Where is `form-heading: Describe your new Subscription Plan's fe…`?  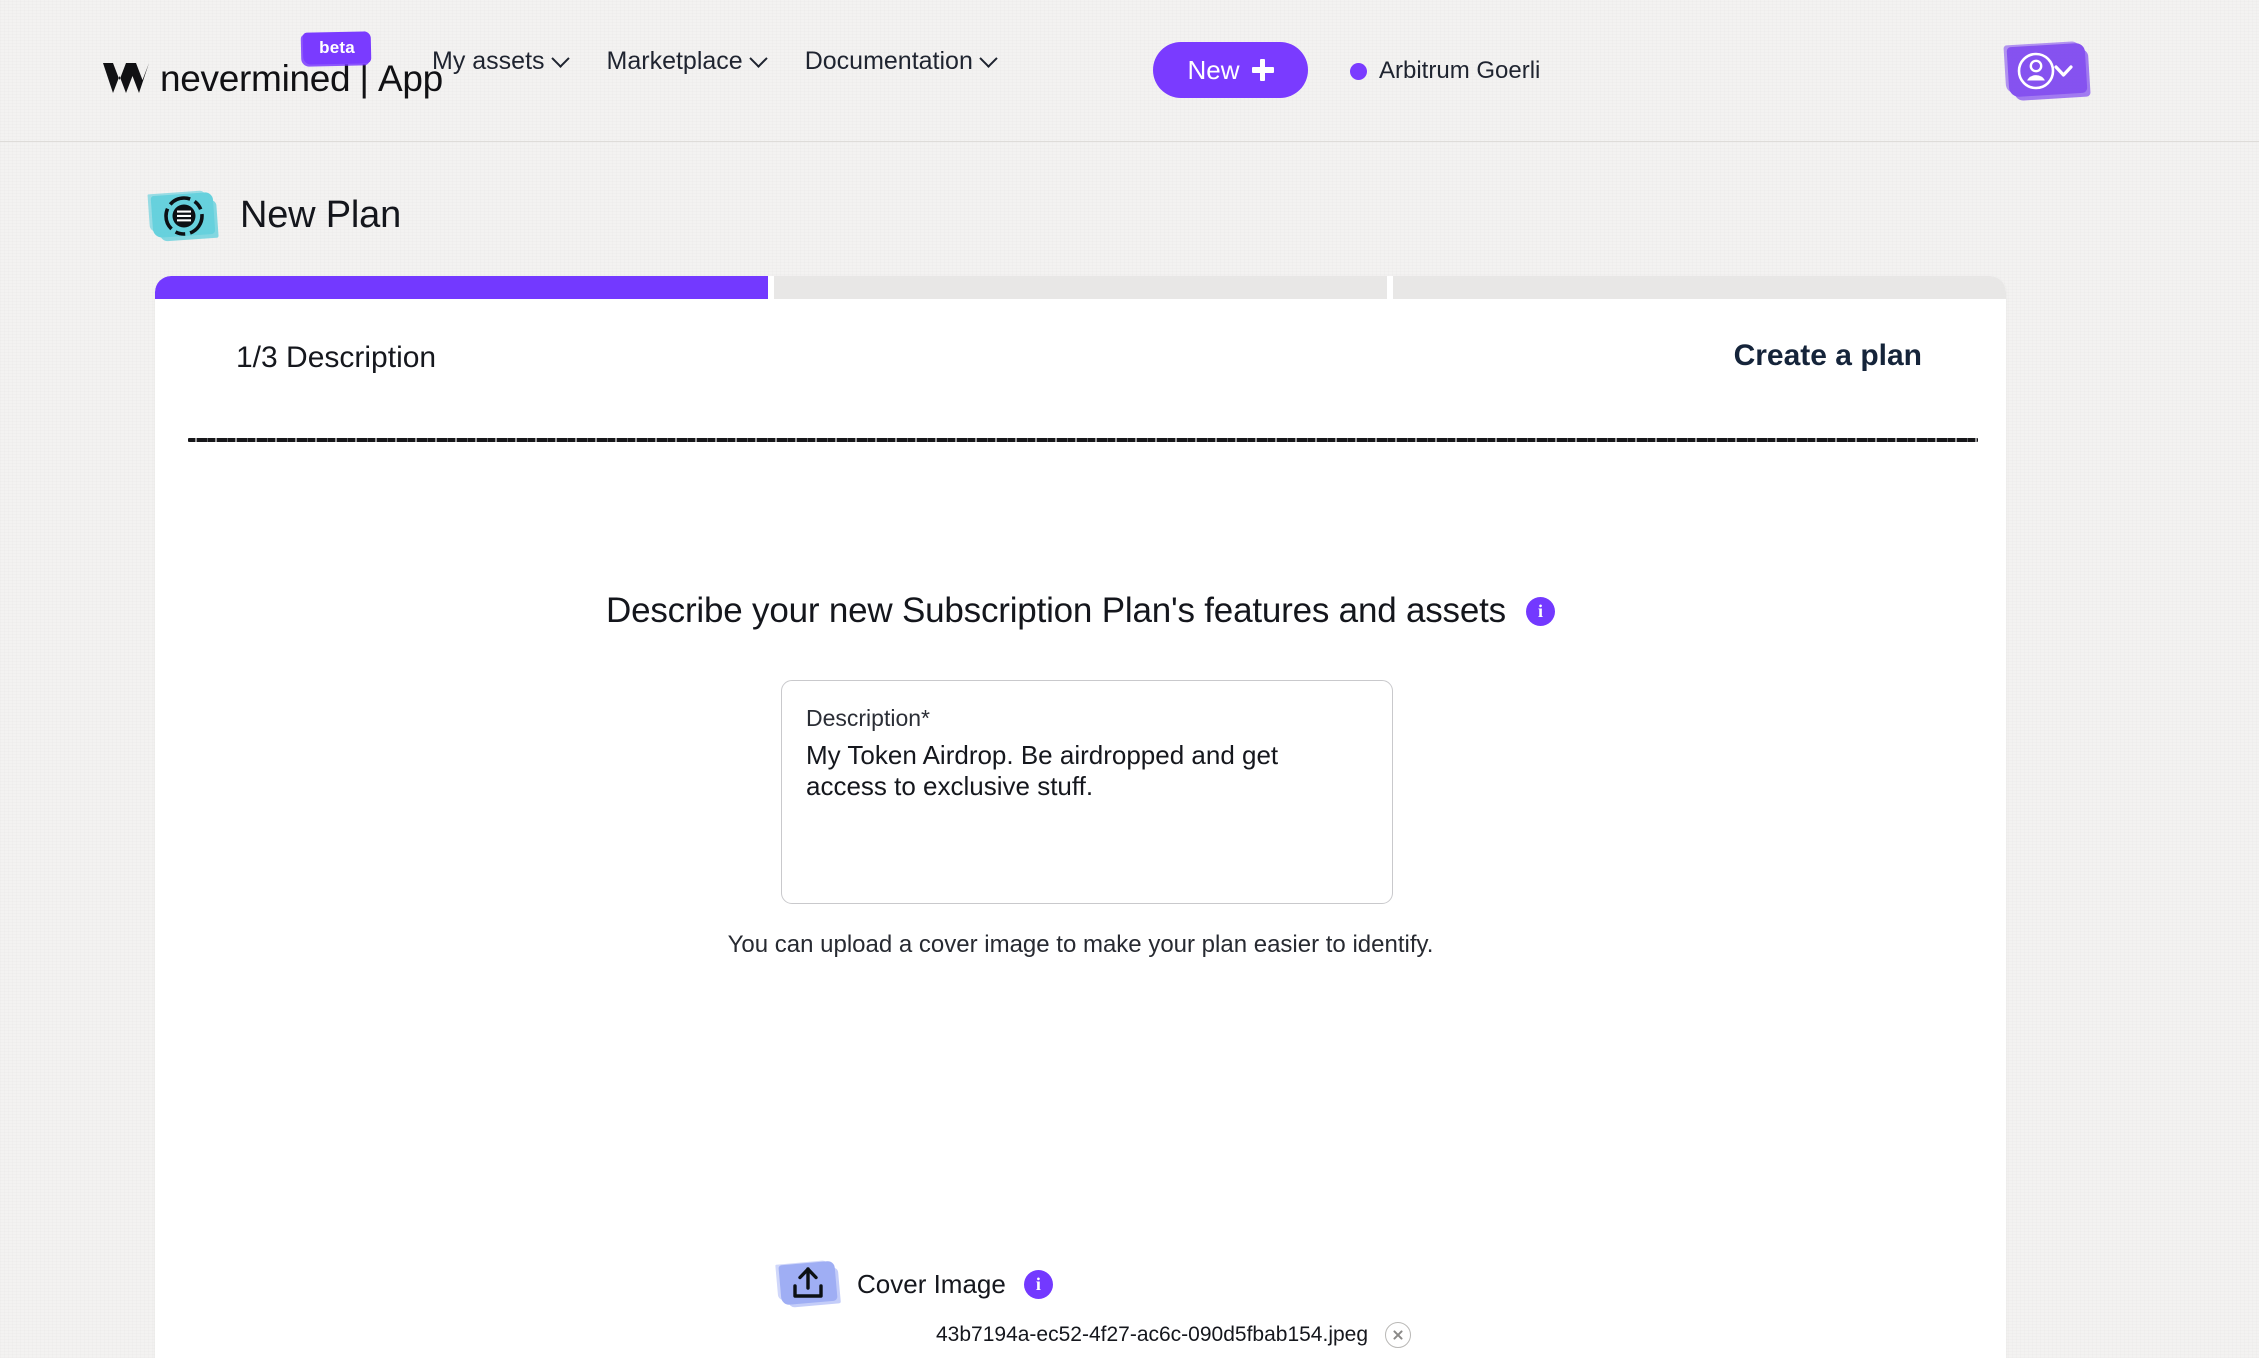 form-heading: Describe your new Subscription Plan's fe… is located at coordinates (1080, 611).